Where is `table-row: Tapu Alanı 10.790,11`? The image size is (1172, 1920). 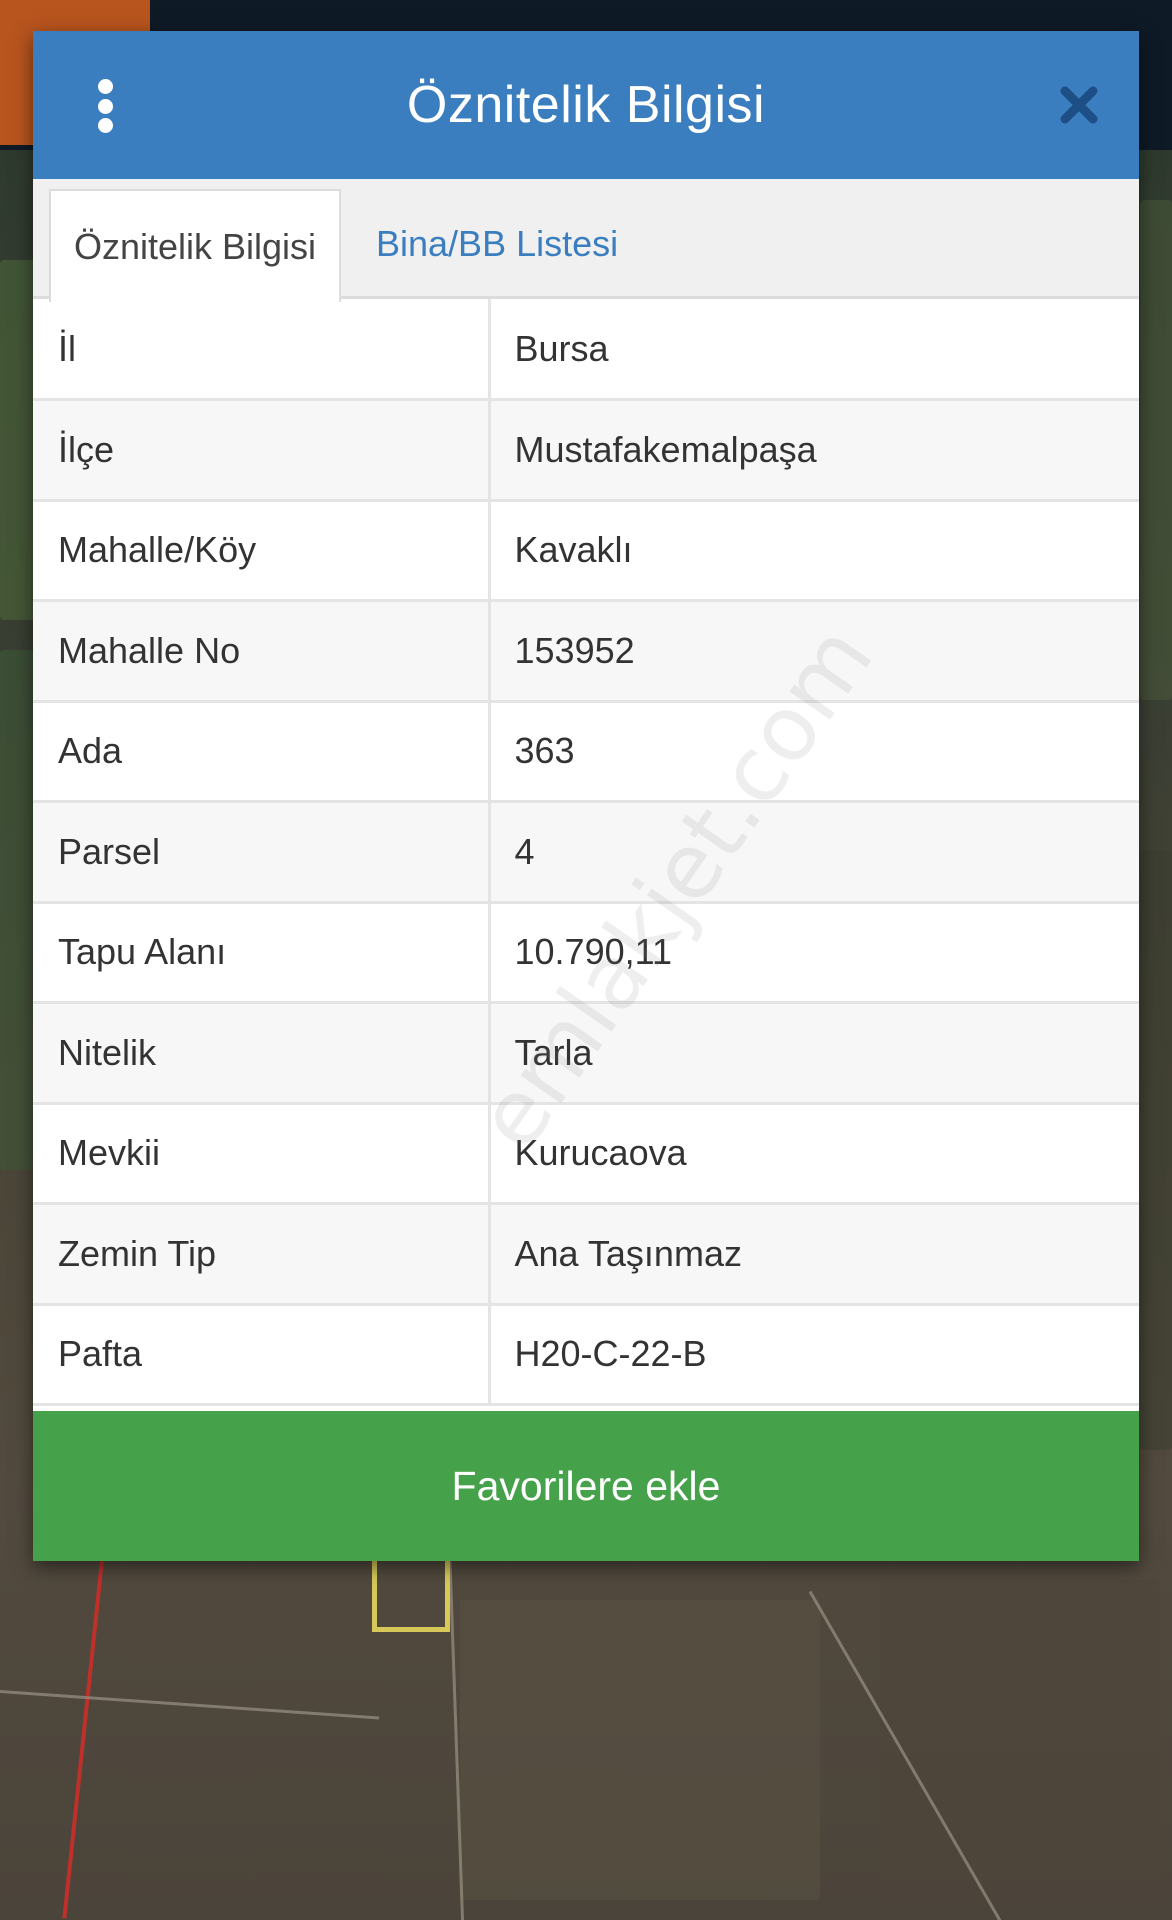
table-row: Tapu Alanı 10.790,11 is located at coordinates (586, 953).